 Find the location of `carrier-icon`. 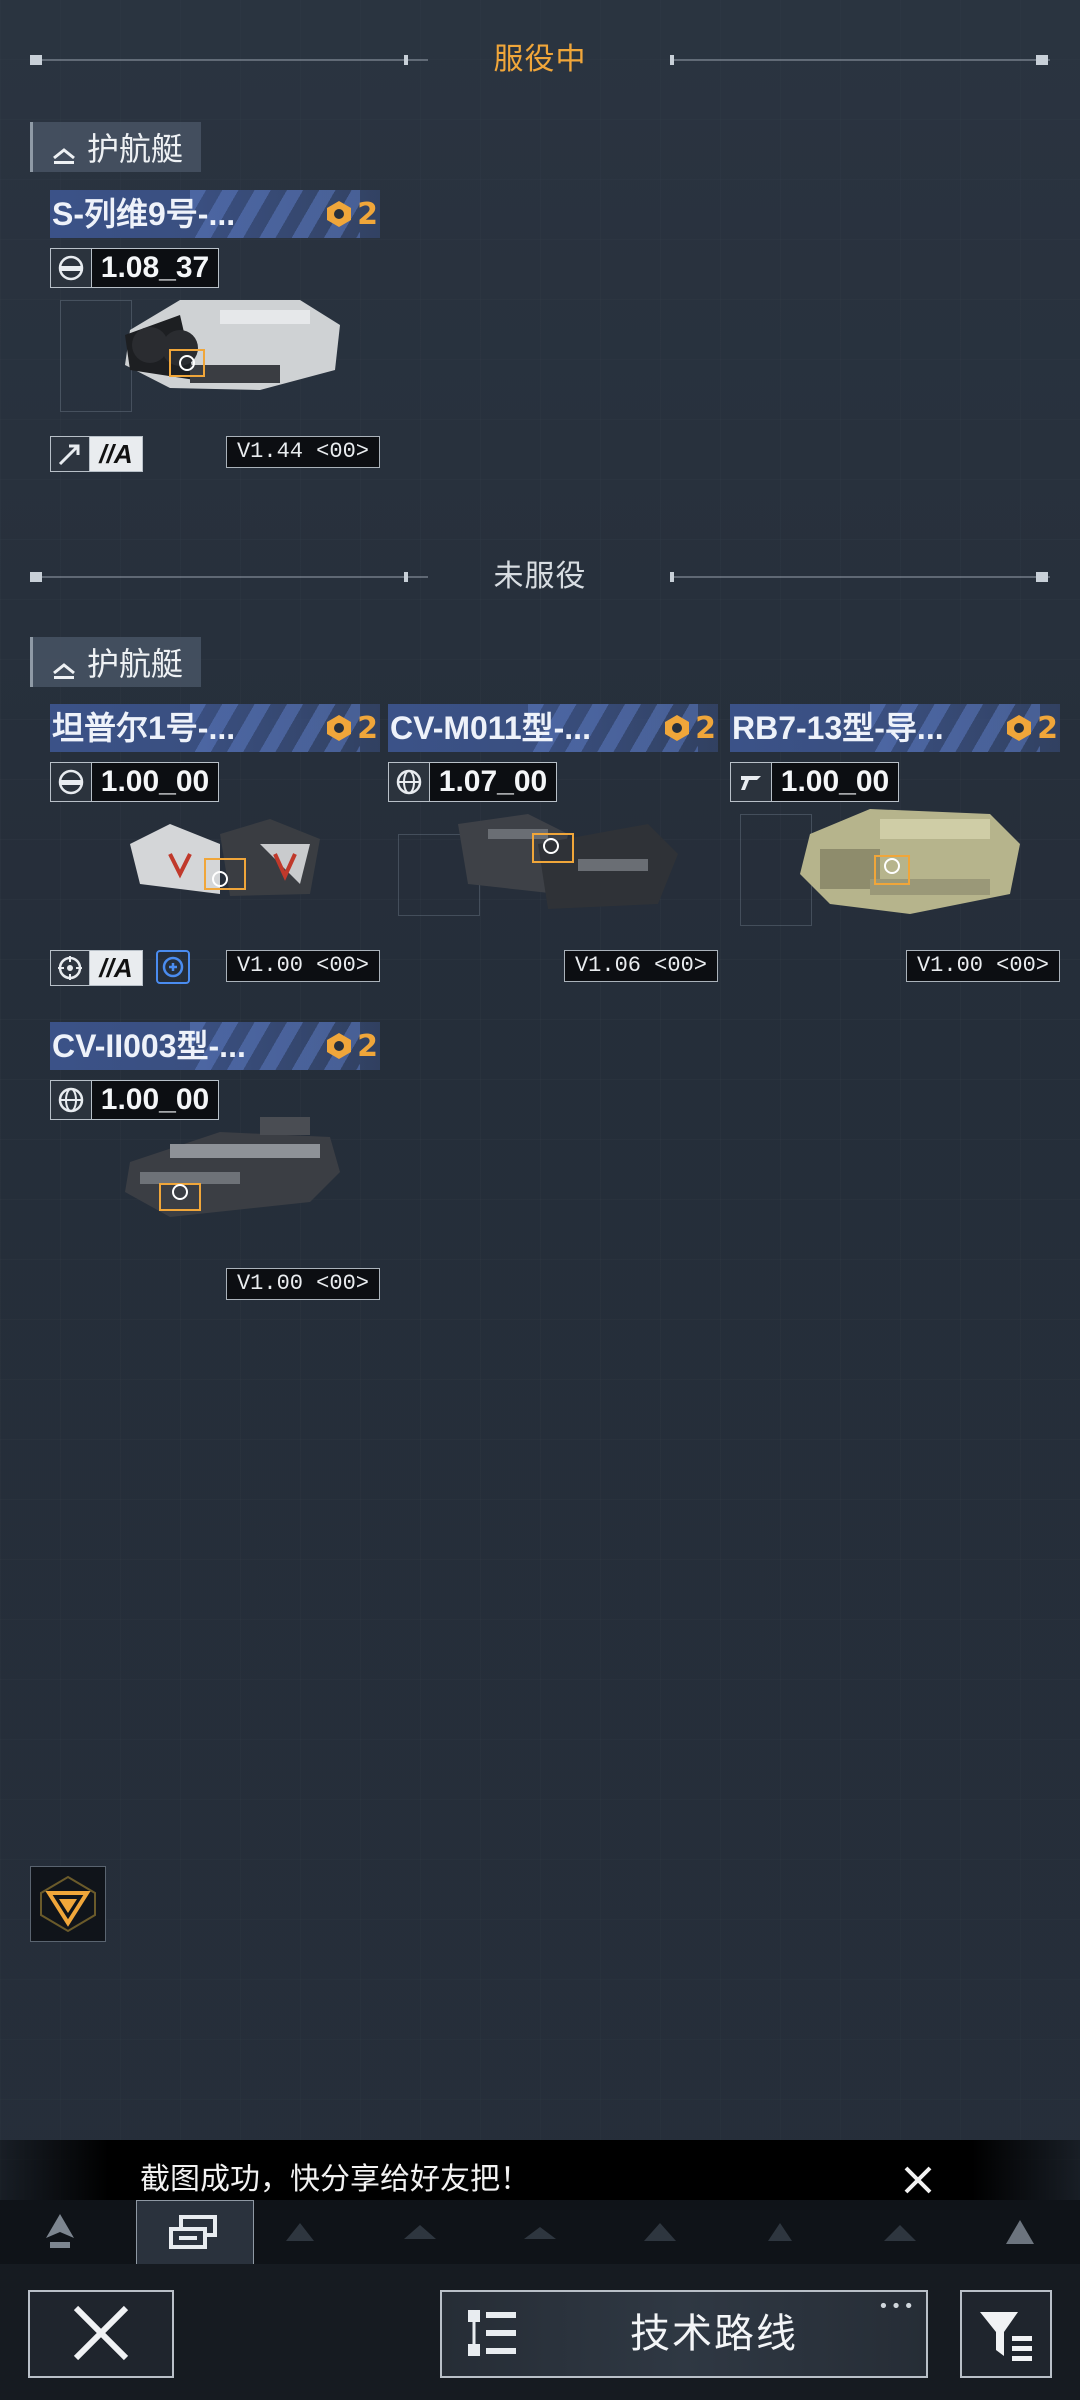

carrier-icon is located at coordinates (900, 2233).